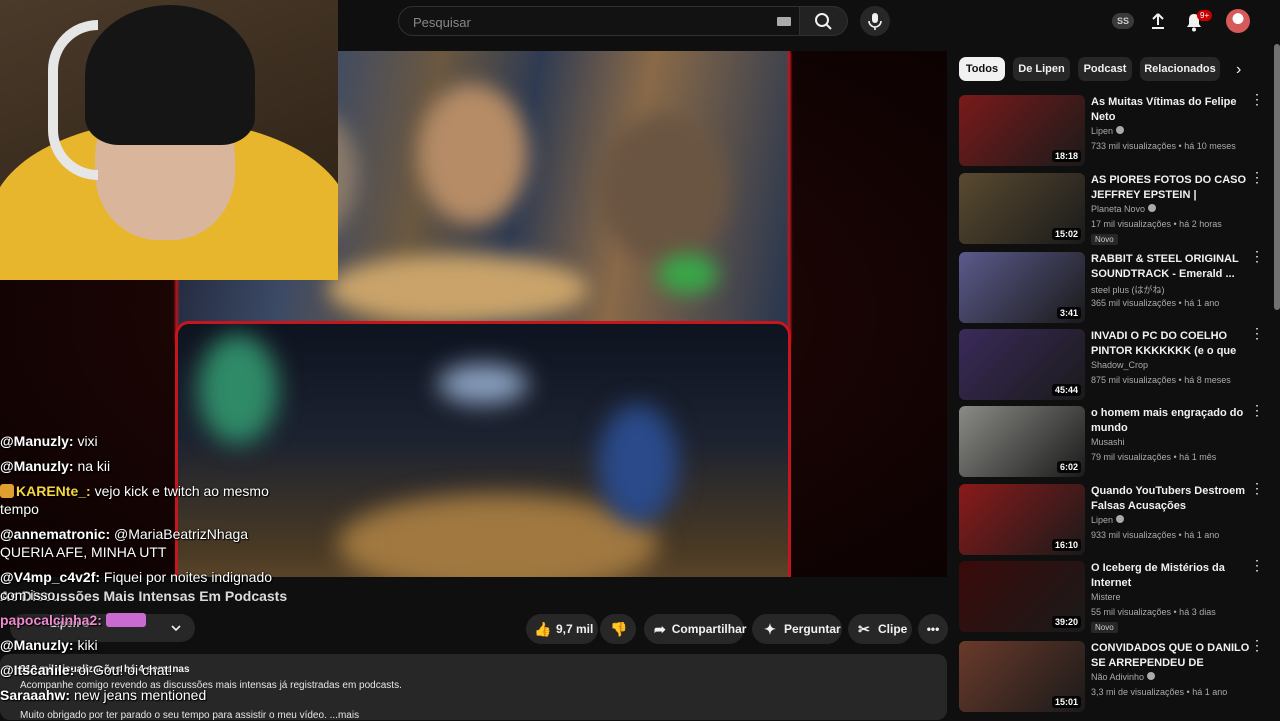  I want to click on video-duration: 6:02, so click(1068, 467).